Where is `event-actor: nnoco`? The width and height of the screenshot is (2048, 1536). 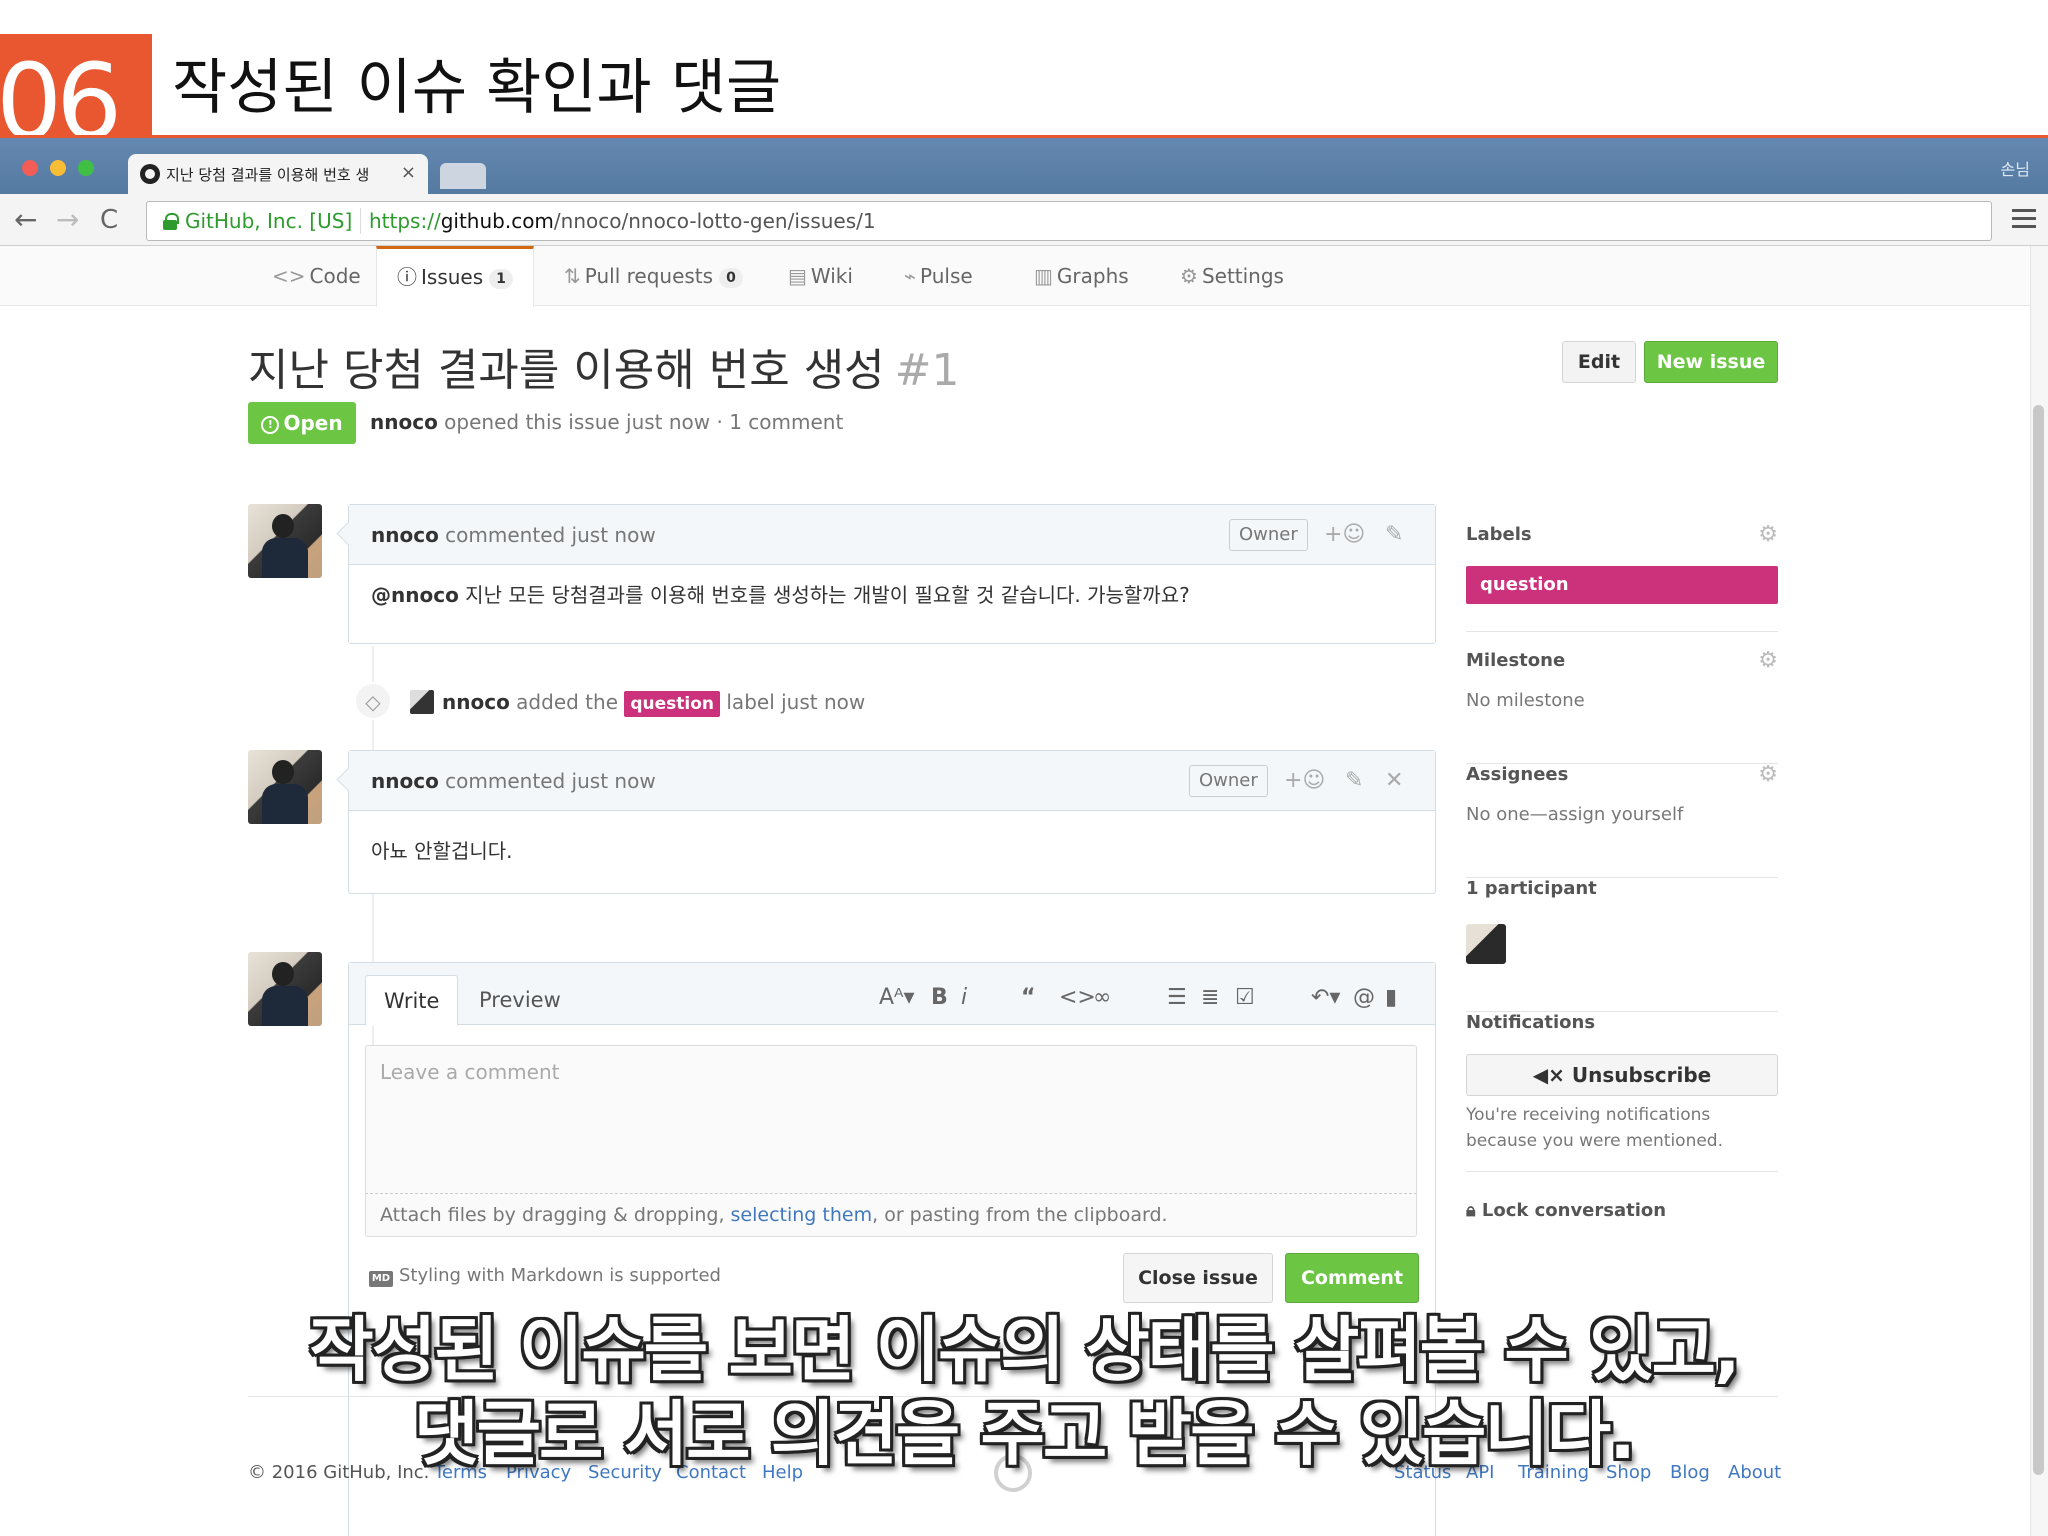 event-actor: nnoco is located at coordinates (476, 702).